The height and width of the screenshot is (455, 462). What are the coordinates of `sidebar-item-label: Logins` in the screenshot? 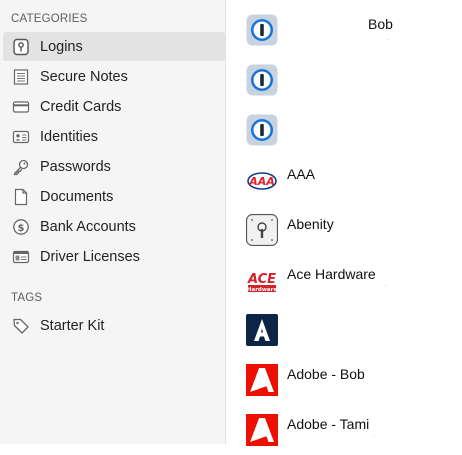 It's located at (61, 46).